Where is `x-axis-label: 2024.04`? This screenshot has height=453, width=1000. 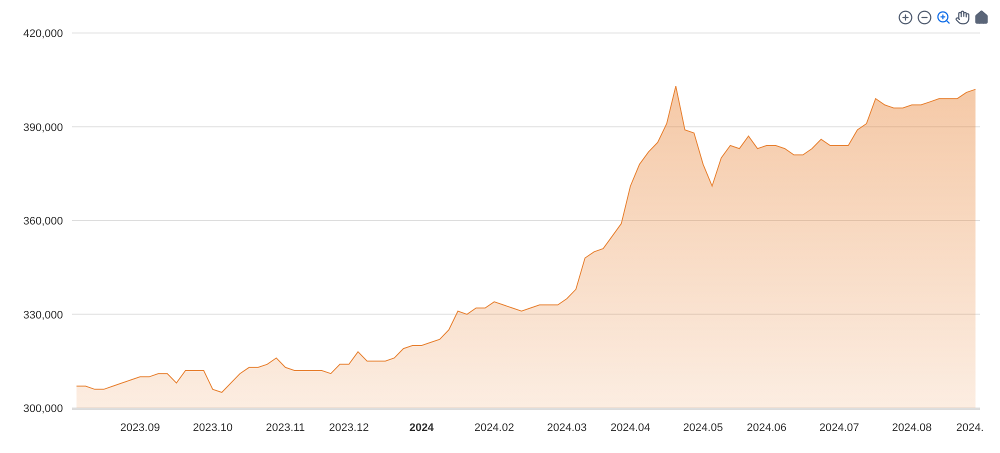
x-axis-label: 2024.04 is located at coordinates (630, 428).